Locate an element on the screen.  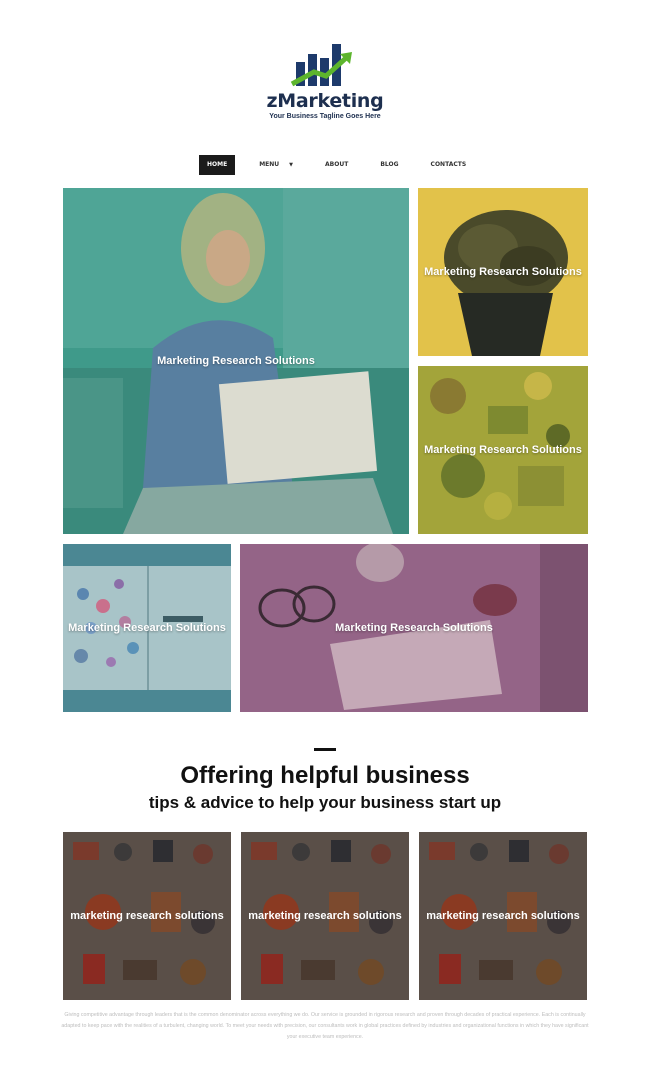
nav-item-home: HOME is located at coordinates (217, 165).